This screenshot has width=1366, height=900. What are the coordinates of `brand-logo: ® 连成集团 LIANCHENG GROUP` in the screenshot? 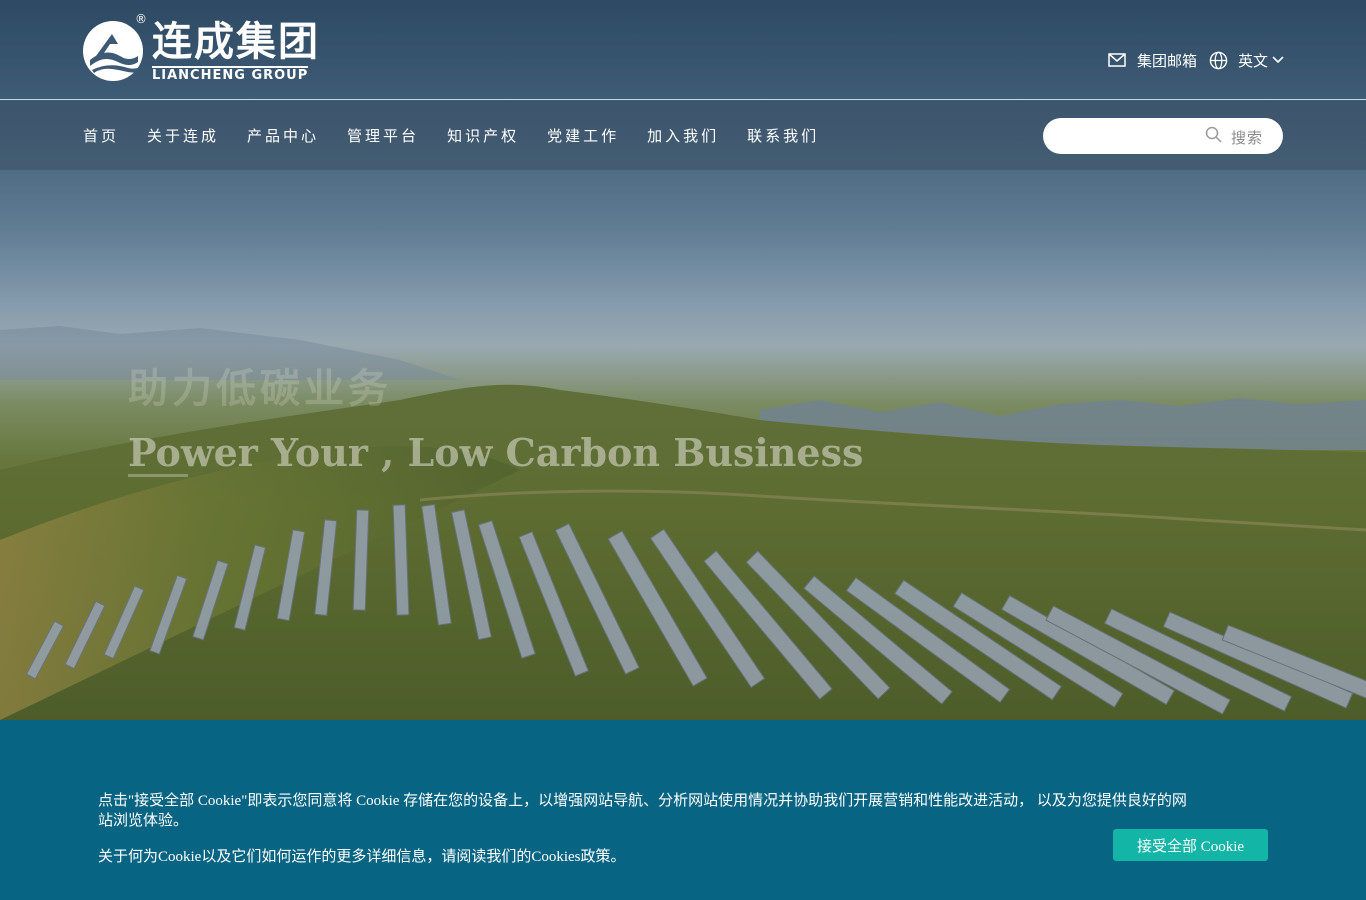 It's located at (207, 49).